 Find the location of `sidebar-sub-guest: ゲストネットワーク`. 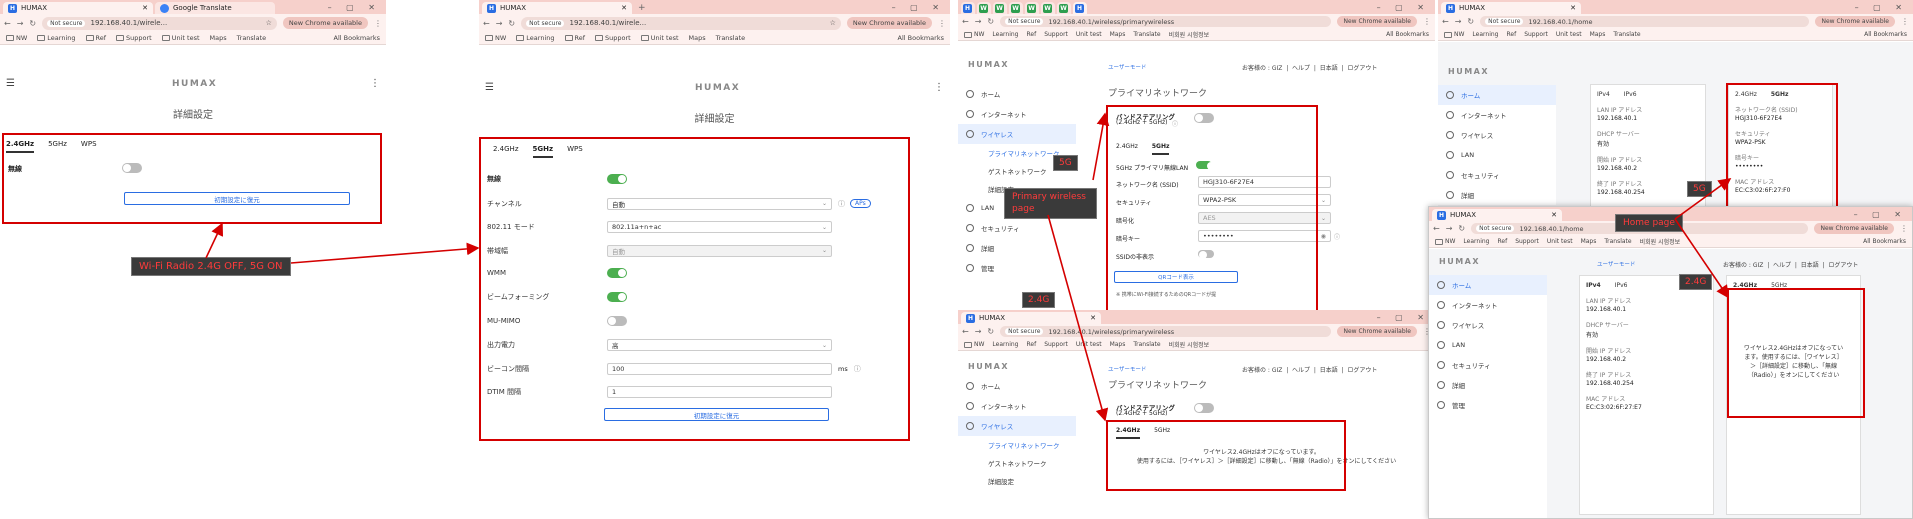

sidebar-sub-guest: ゲストネットワーク is located at coordinates (1017, 463).